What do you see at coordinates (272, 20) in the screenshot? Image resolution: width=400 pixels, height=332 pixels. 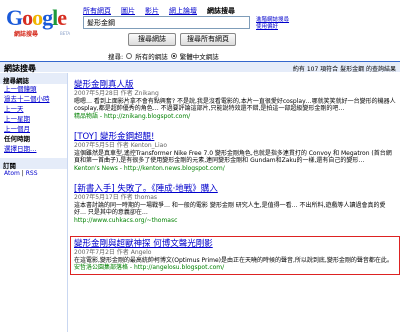 I see `advanced-search-link: 進階網誌搜尋` at bounding box center [272, 20].